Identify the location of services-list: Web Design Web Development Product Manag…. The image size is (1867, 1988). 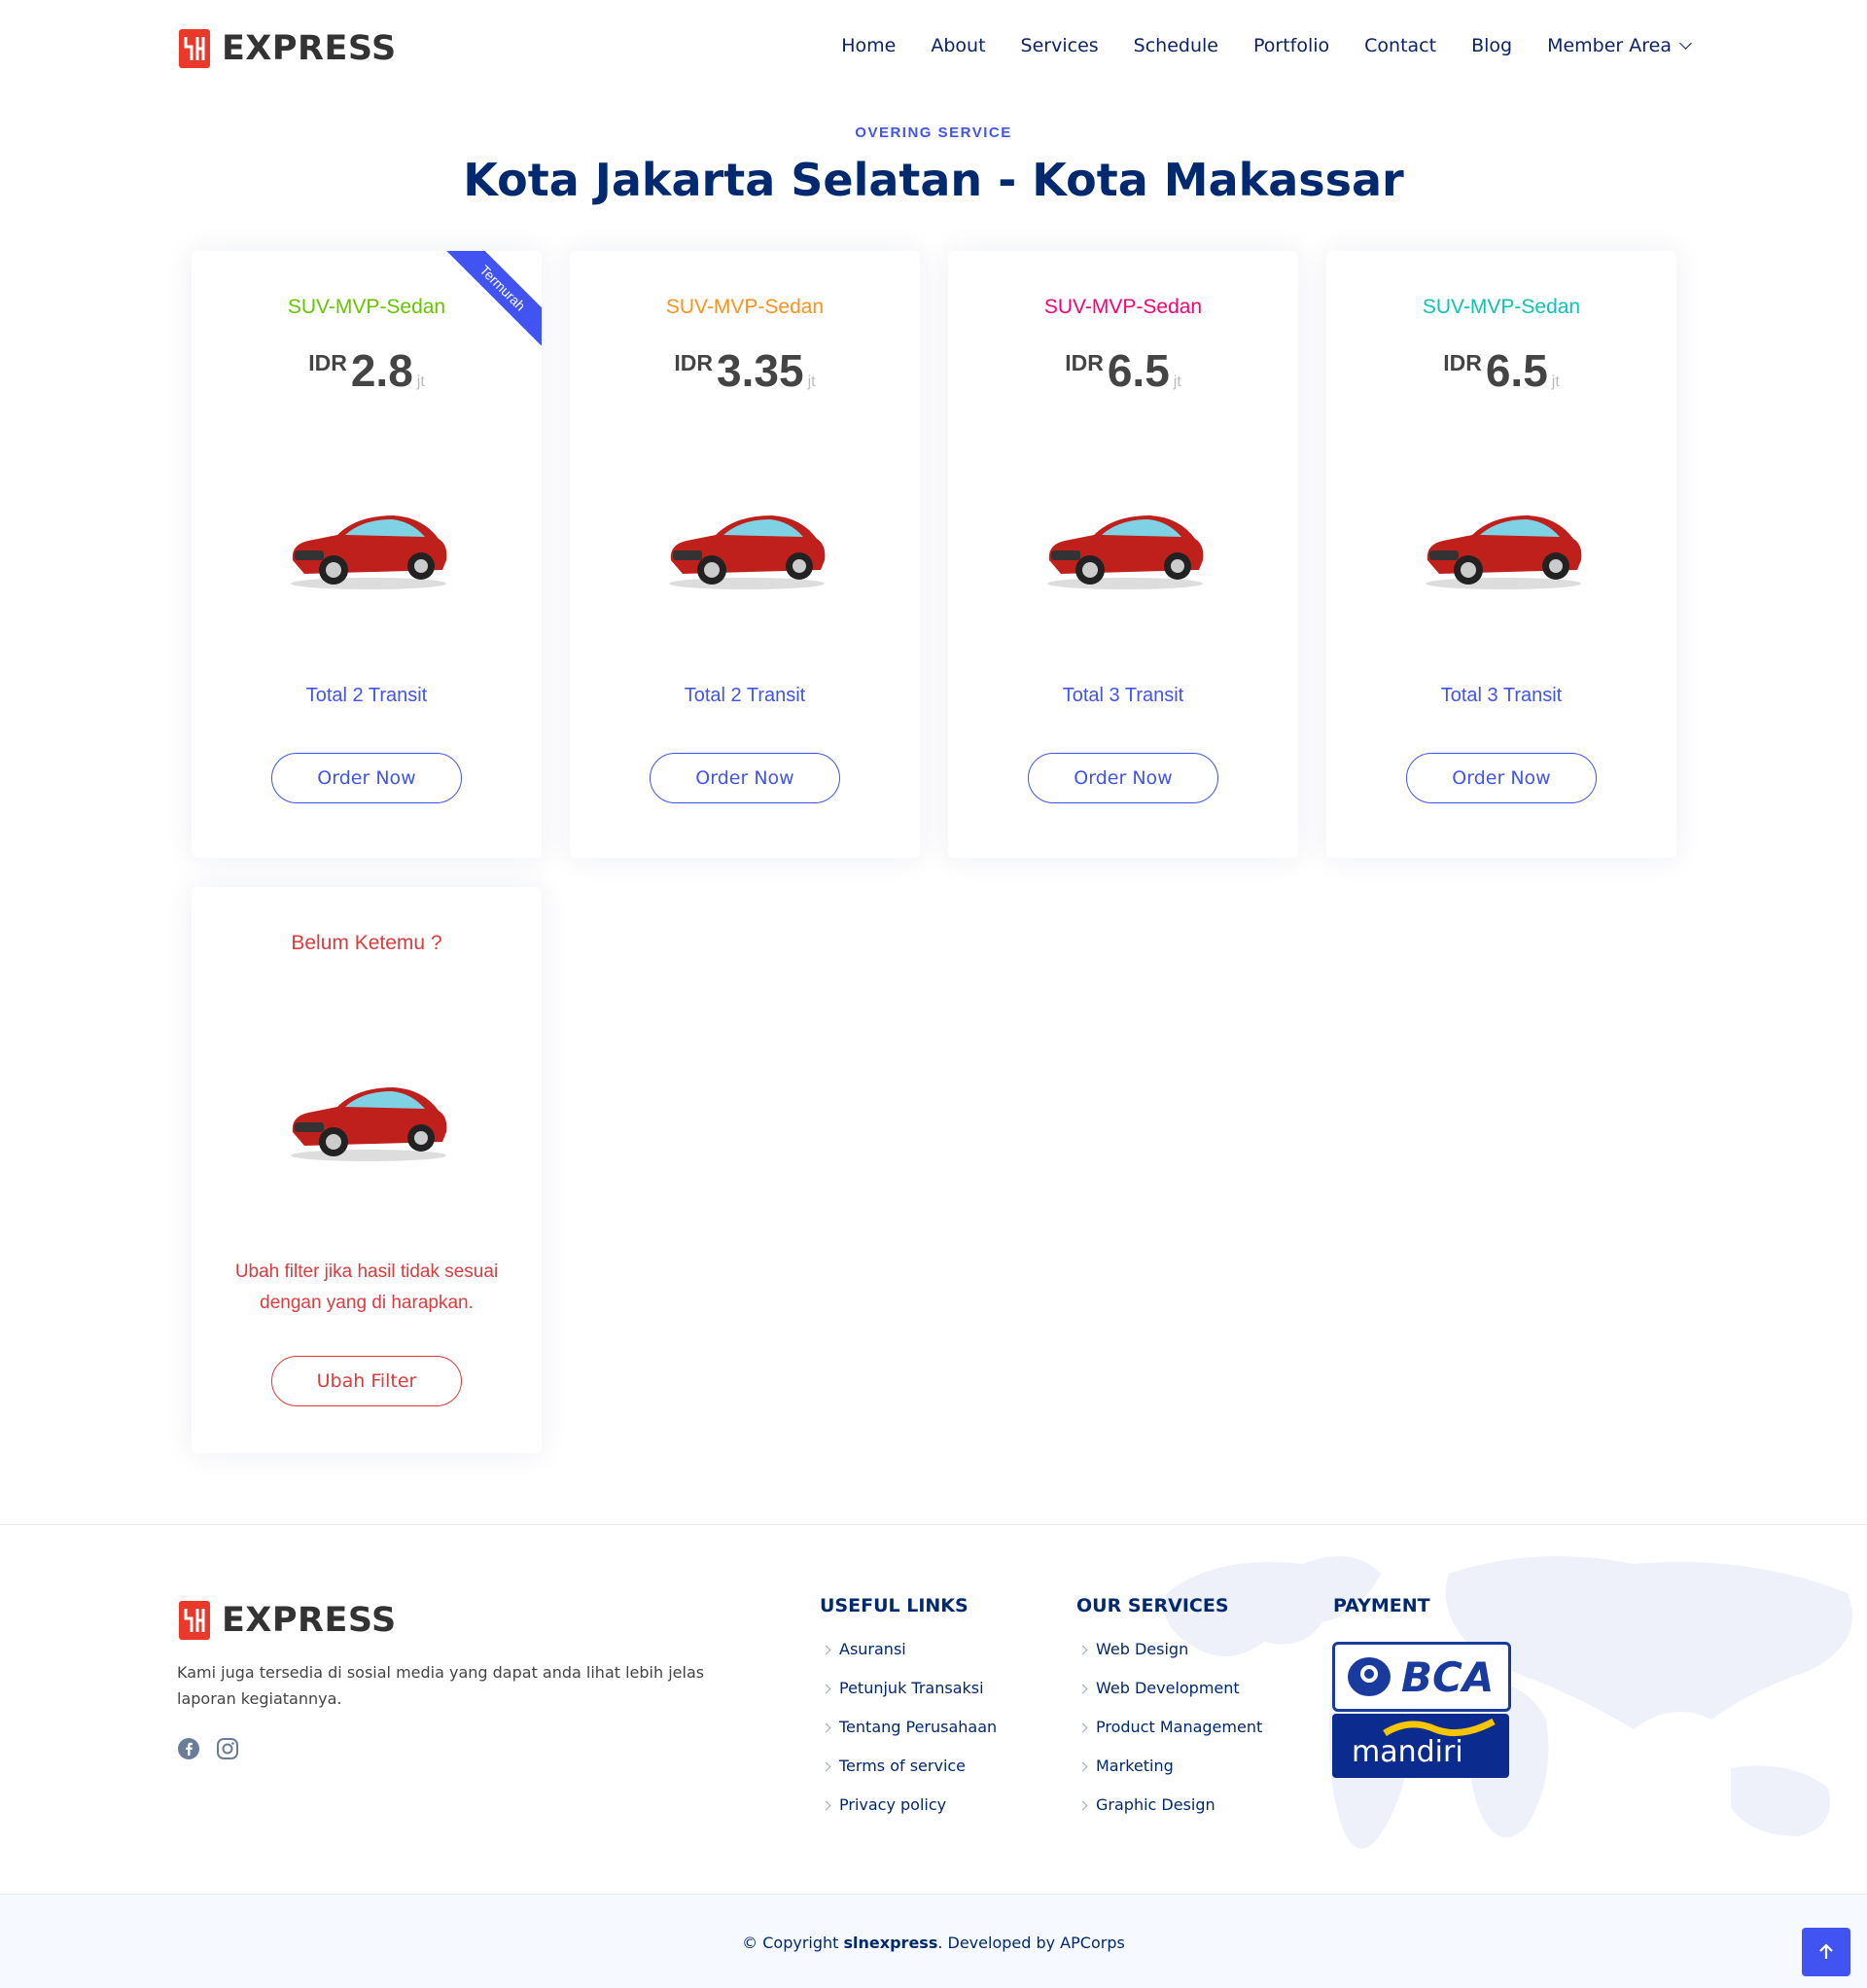
(1170, 1737).